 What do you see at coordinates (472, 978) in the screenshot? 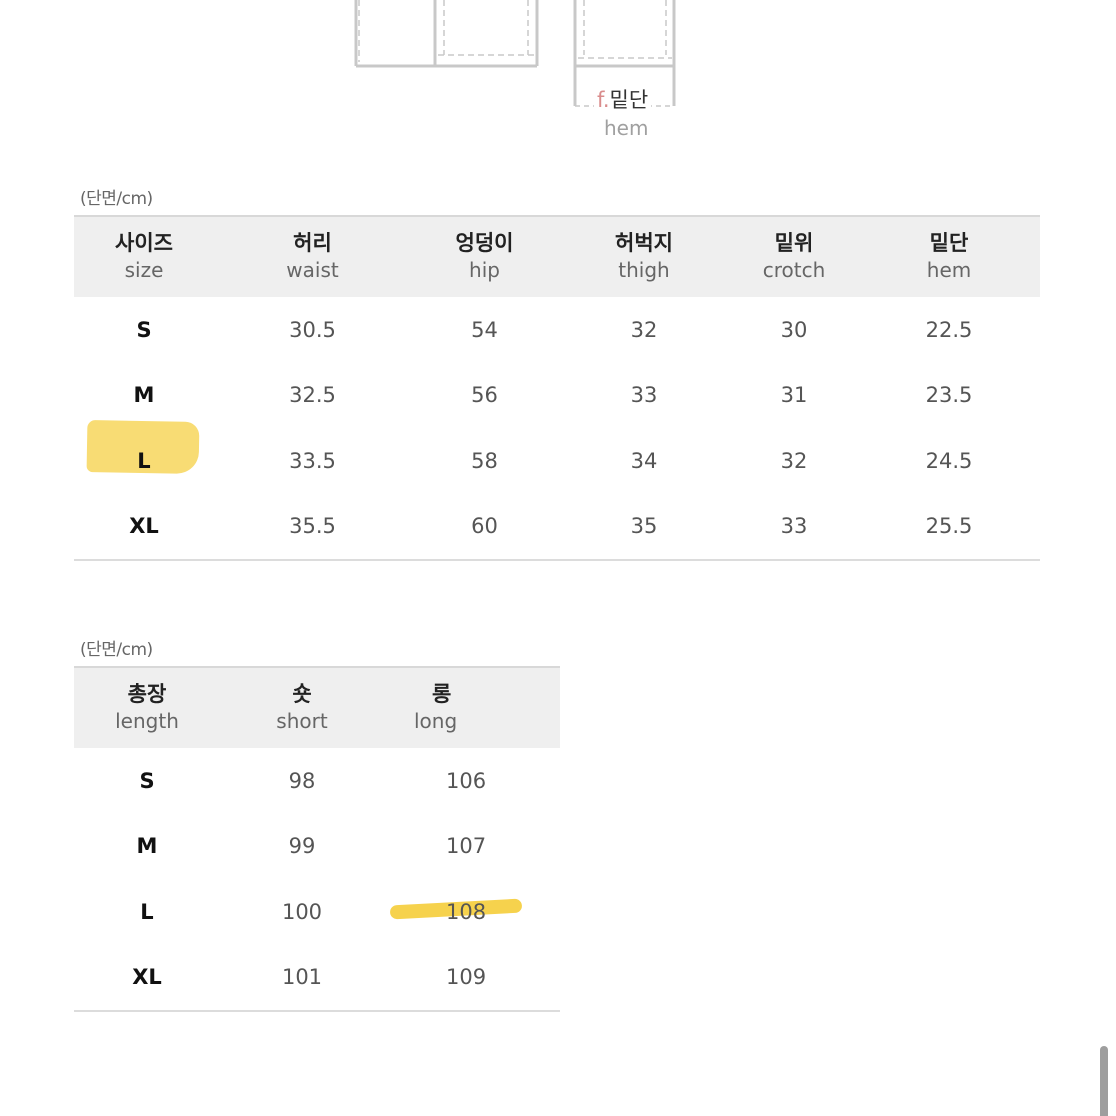
I see `long-cell: 109` at bounding box center [472, 978].